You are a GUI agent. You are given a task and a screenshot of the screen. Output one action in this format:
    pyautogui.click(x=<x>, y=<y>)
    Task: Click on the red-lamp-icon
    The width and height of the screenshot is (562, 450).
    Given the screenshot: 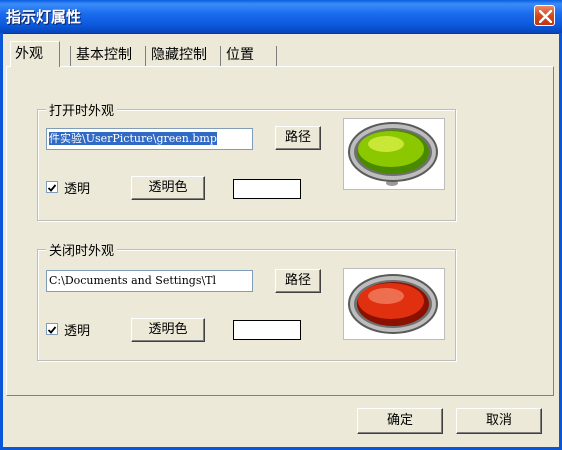 What is the action you would take?
    pyautogui.click(x=393, y=304)
    